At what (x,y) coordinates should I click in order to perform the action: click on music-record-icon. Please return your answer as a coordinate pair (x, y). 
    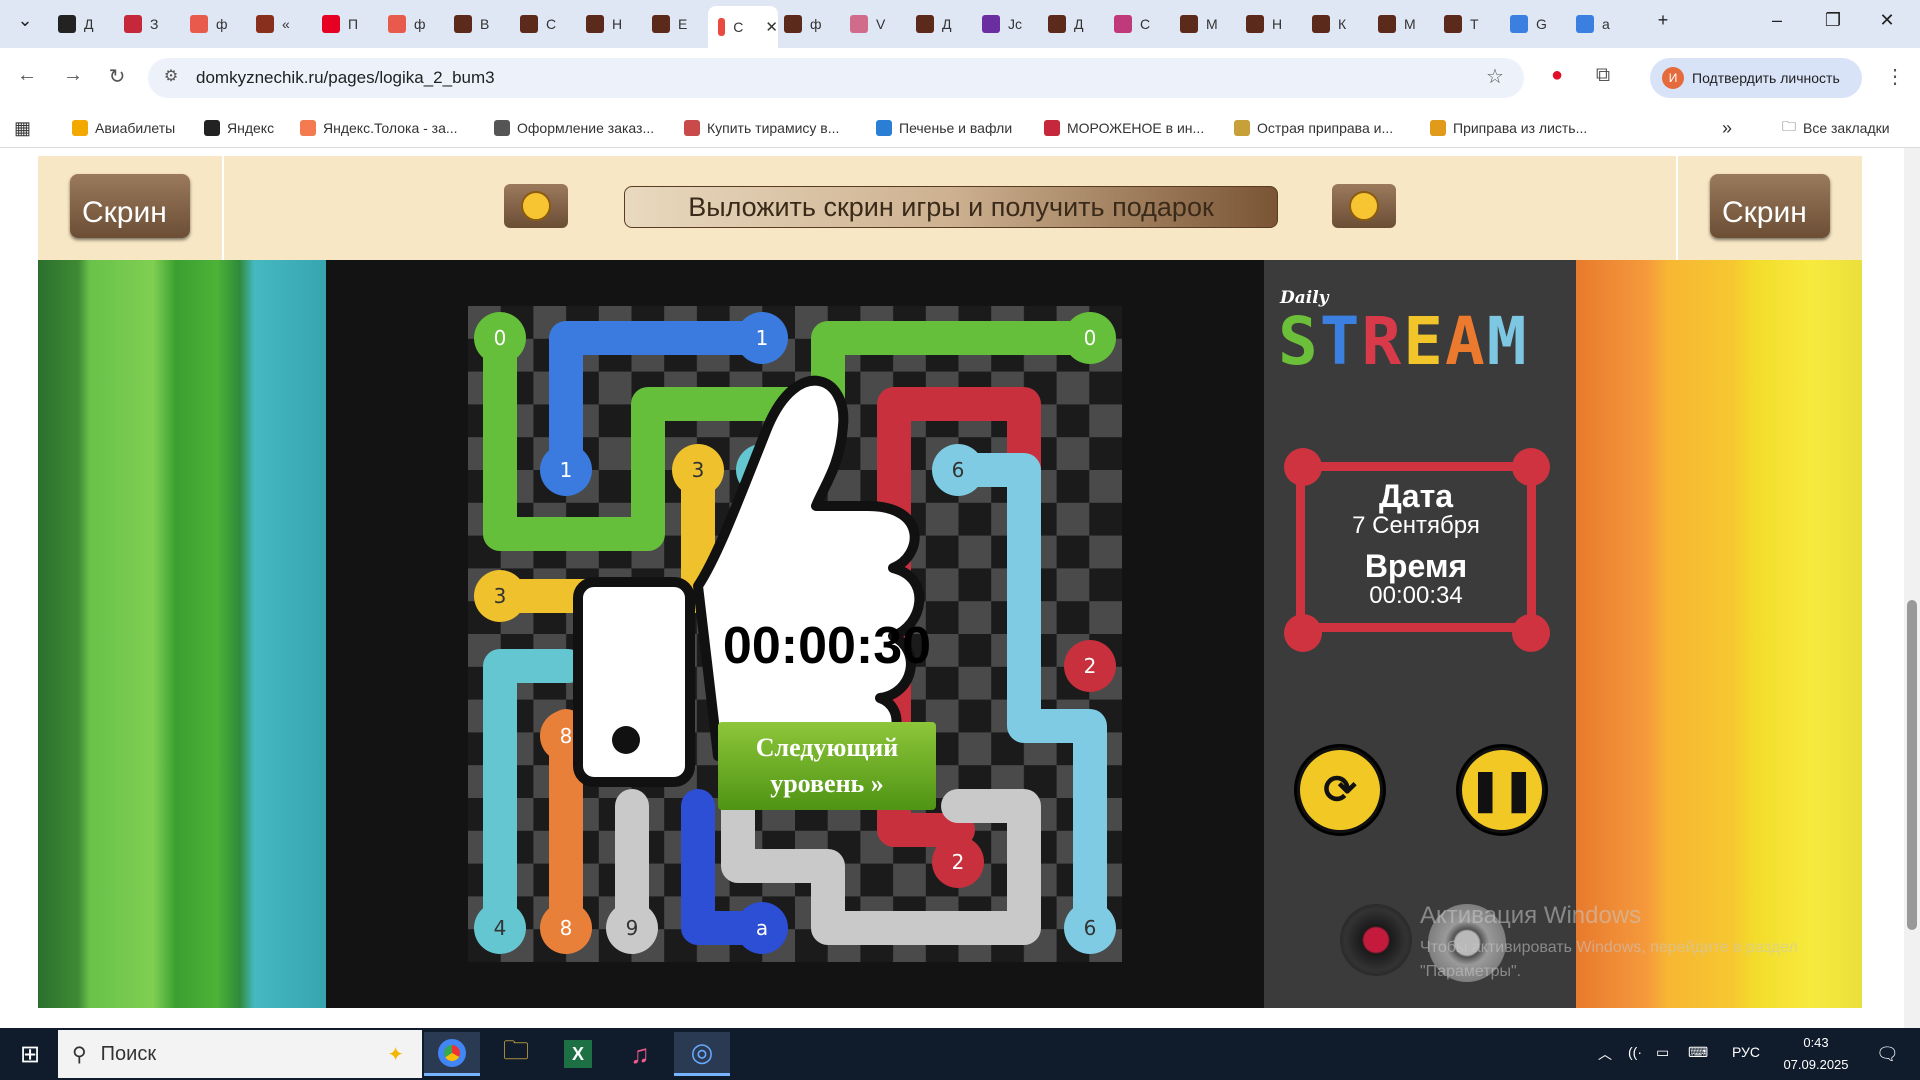
    Looking at the image, I should click on (1376, 940).